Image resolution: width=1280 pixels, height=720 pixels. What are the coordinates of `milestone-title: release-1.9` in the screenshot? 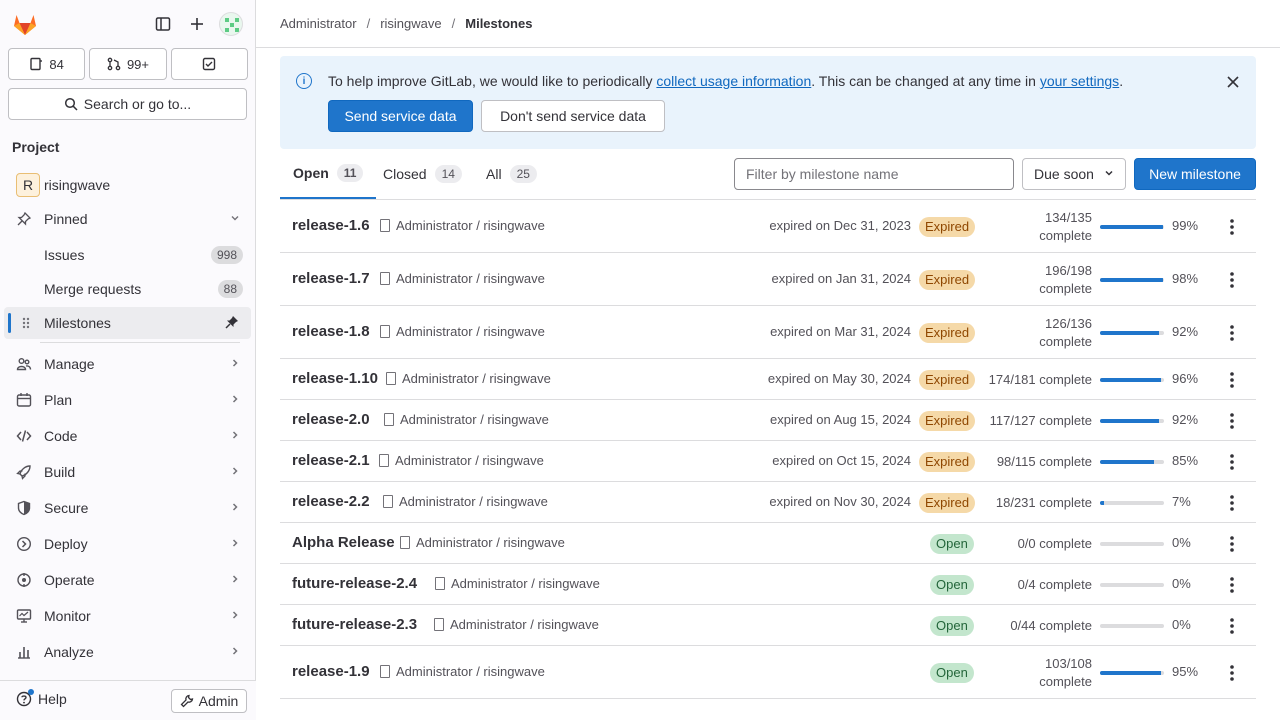 It's located at (331, 671).